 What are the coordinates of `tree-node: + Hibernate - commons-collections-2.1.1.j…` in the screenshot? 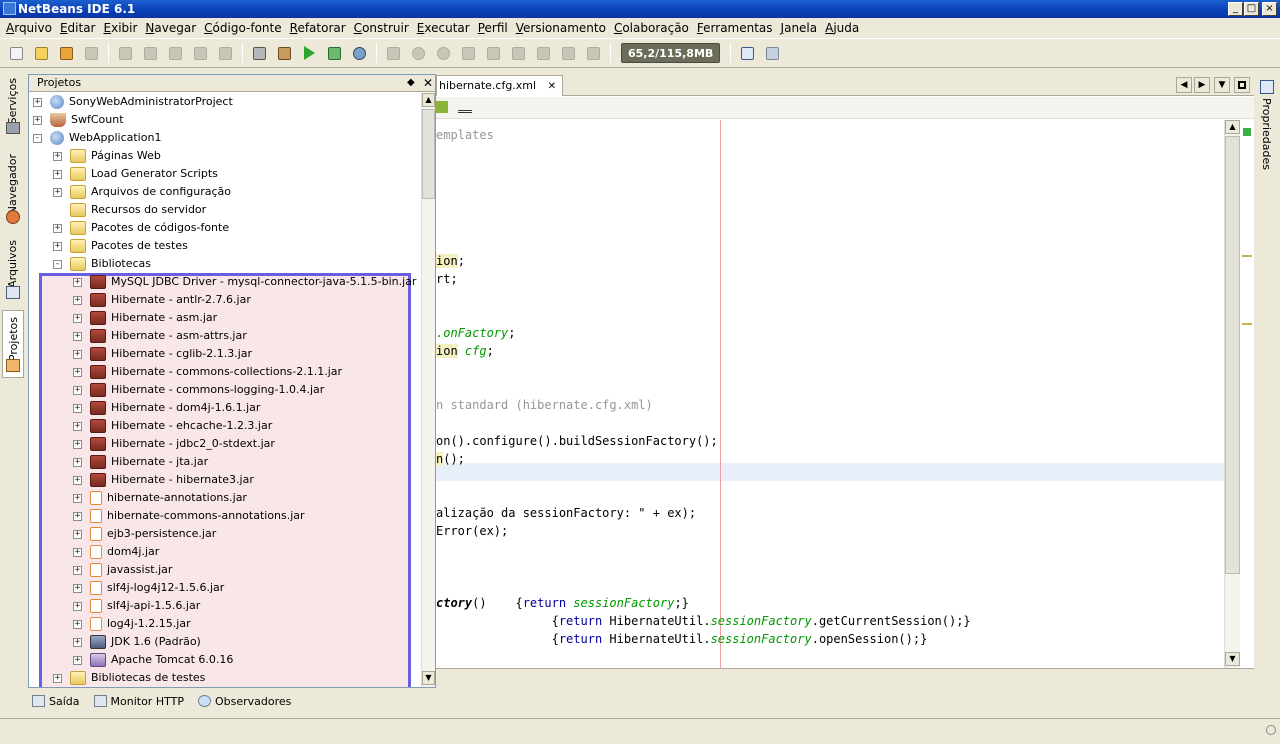 It's located at (207, 372).